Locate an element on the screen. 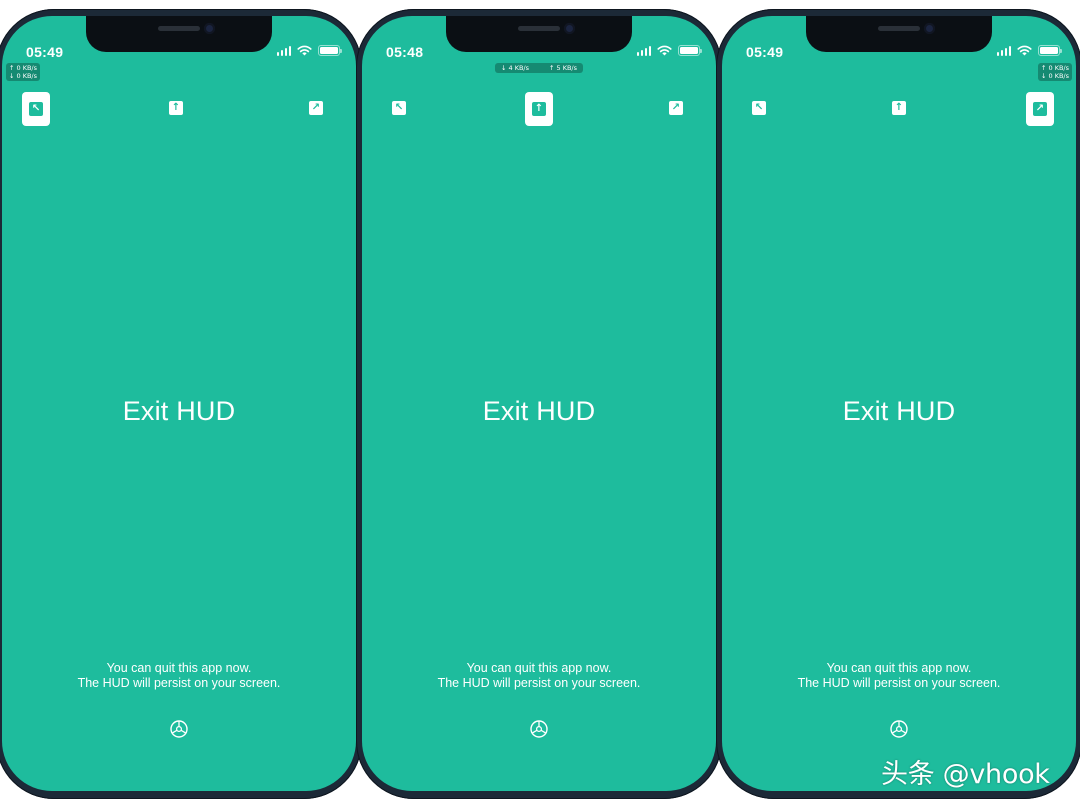 The width and height of the screenshot is (1080, 809). watermark: 头条 @vhook is located at coordinates (965, 774).